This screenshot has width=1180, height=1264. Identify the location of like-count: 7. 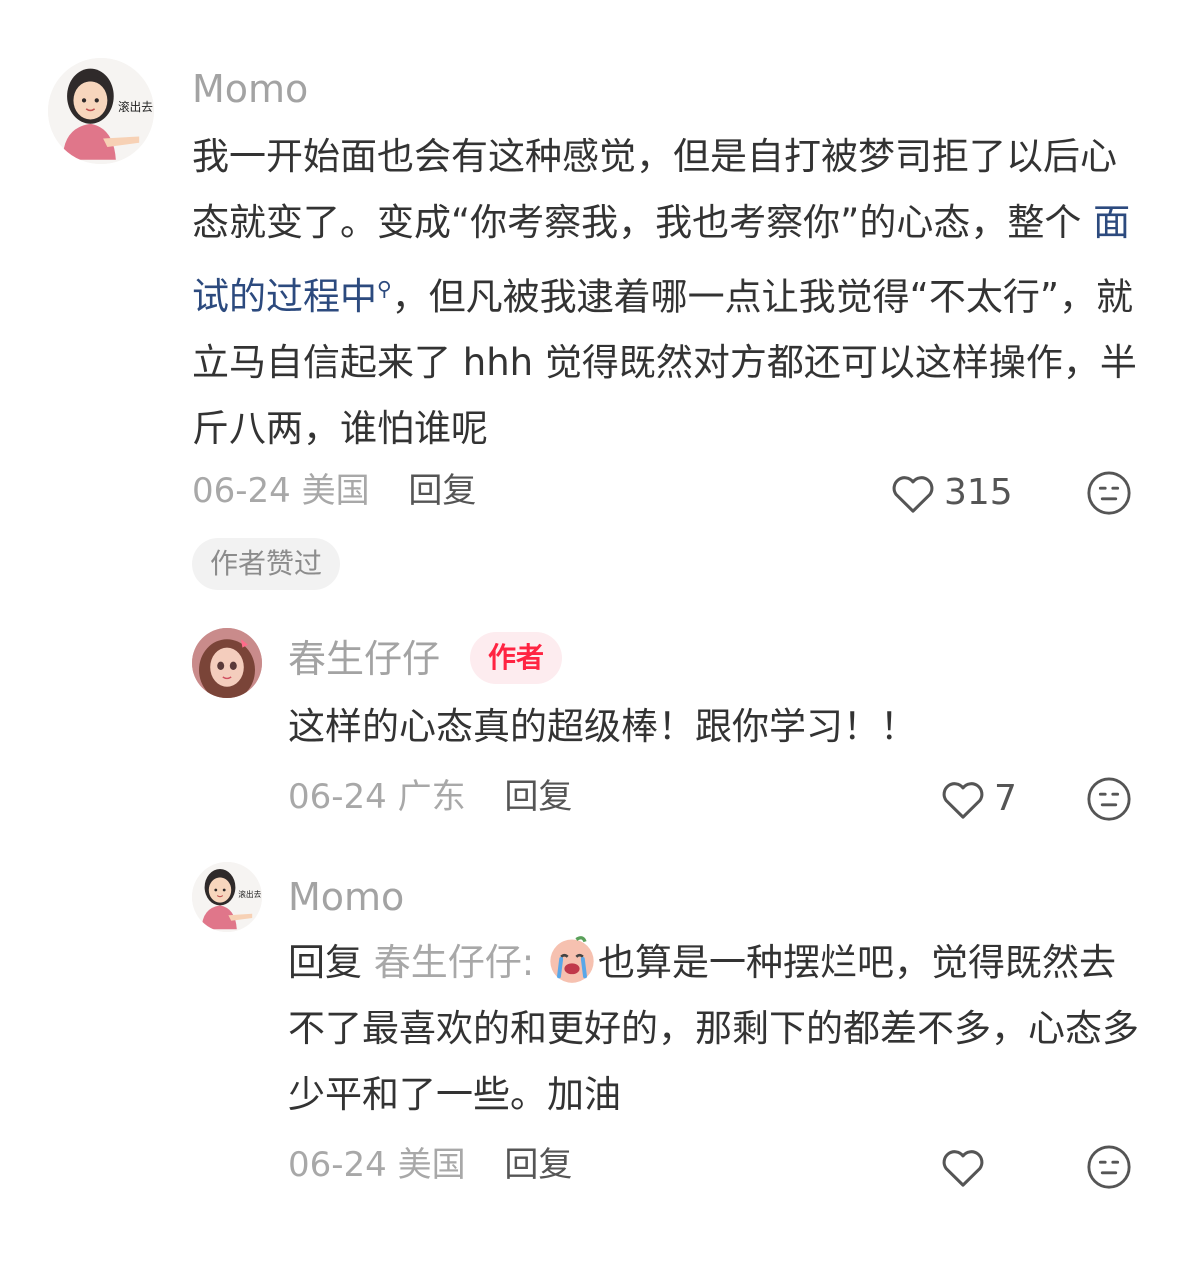
(1005, 798).